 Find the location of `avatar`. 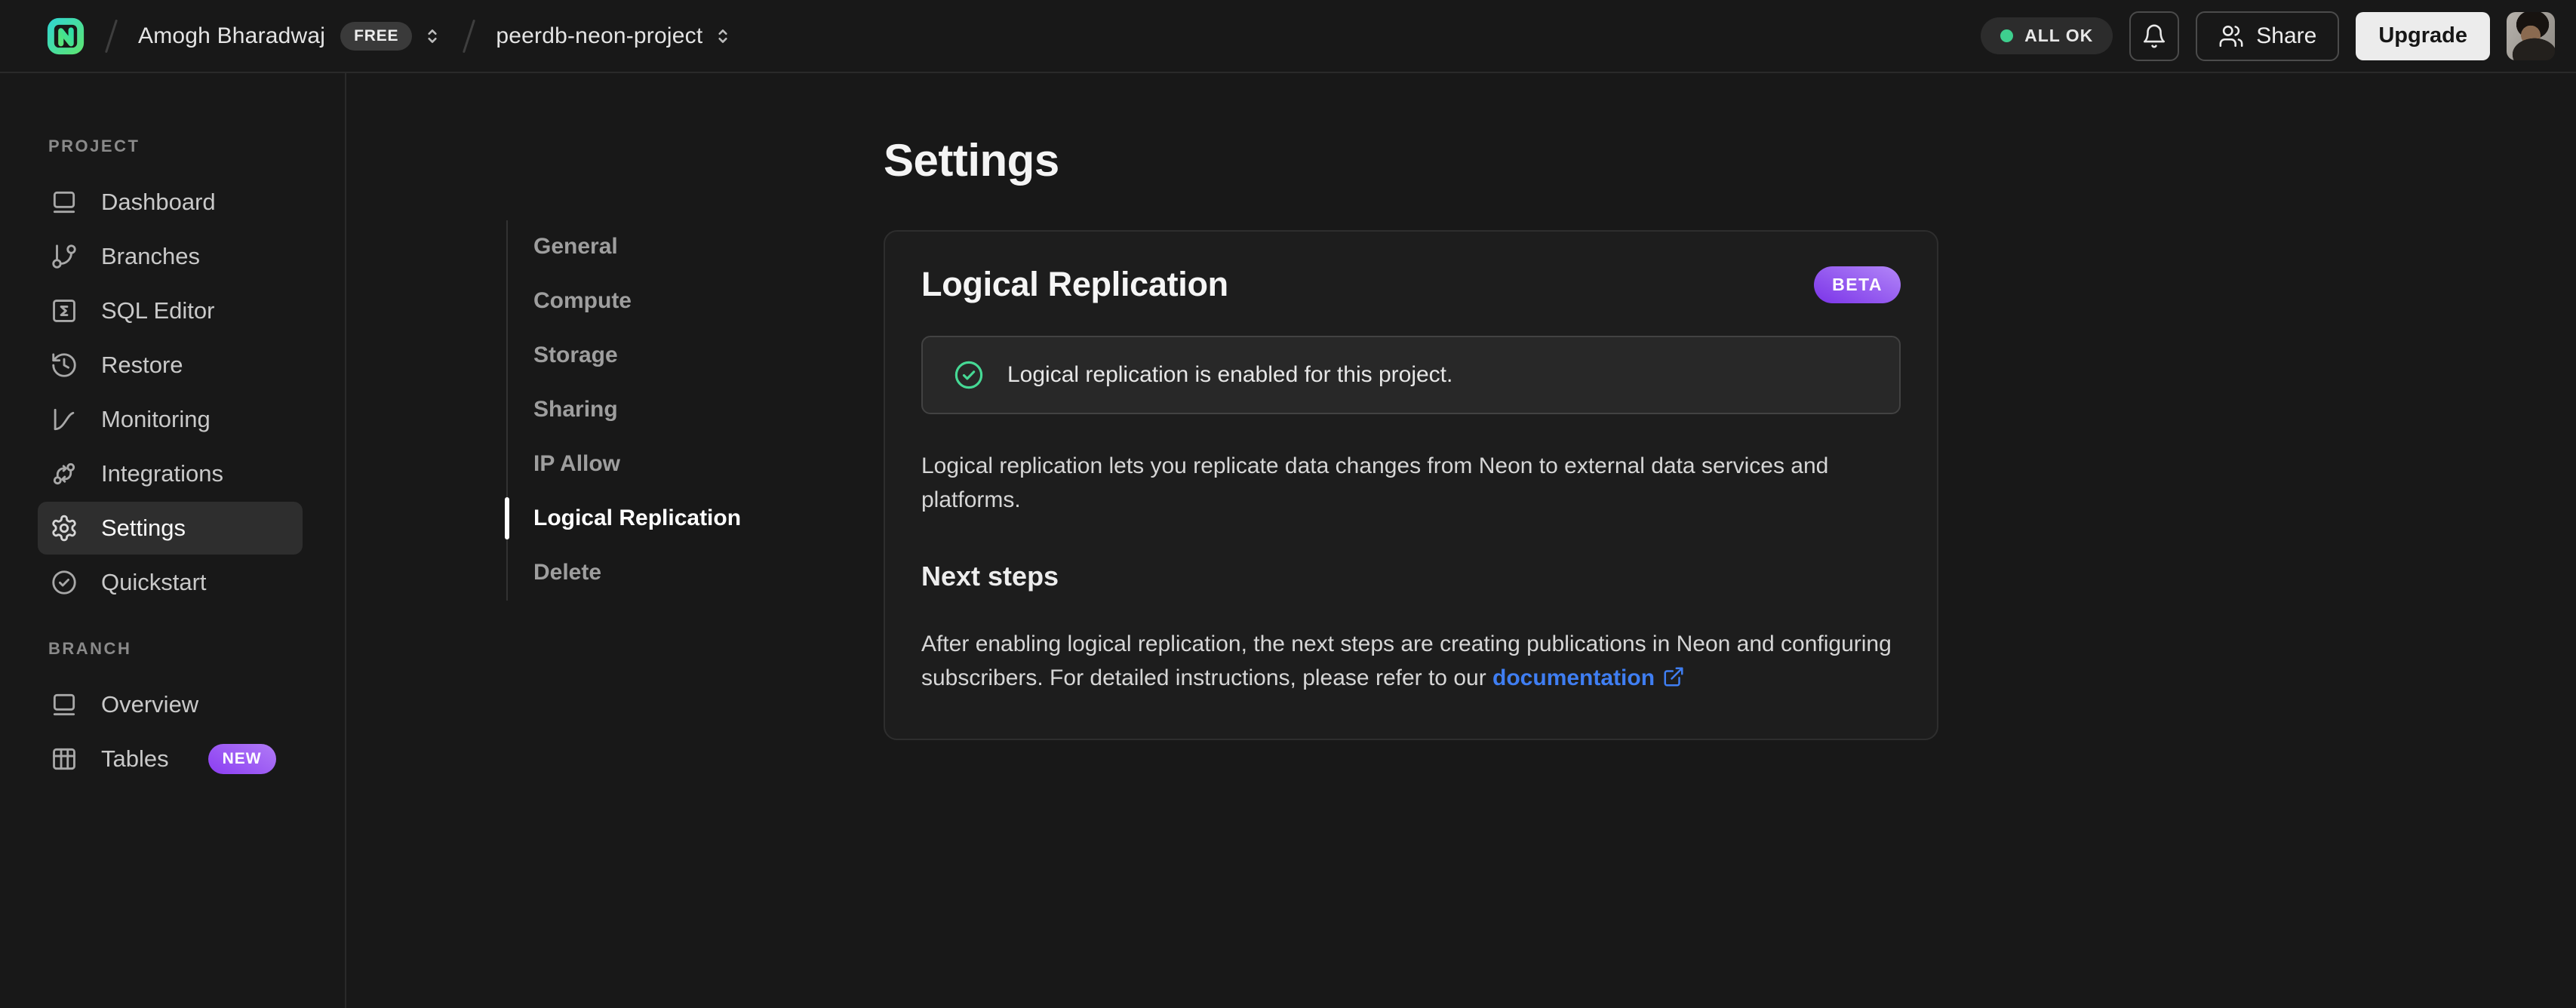

avatar is located at coordinates (2531, 35).